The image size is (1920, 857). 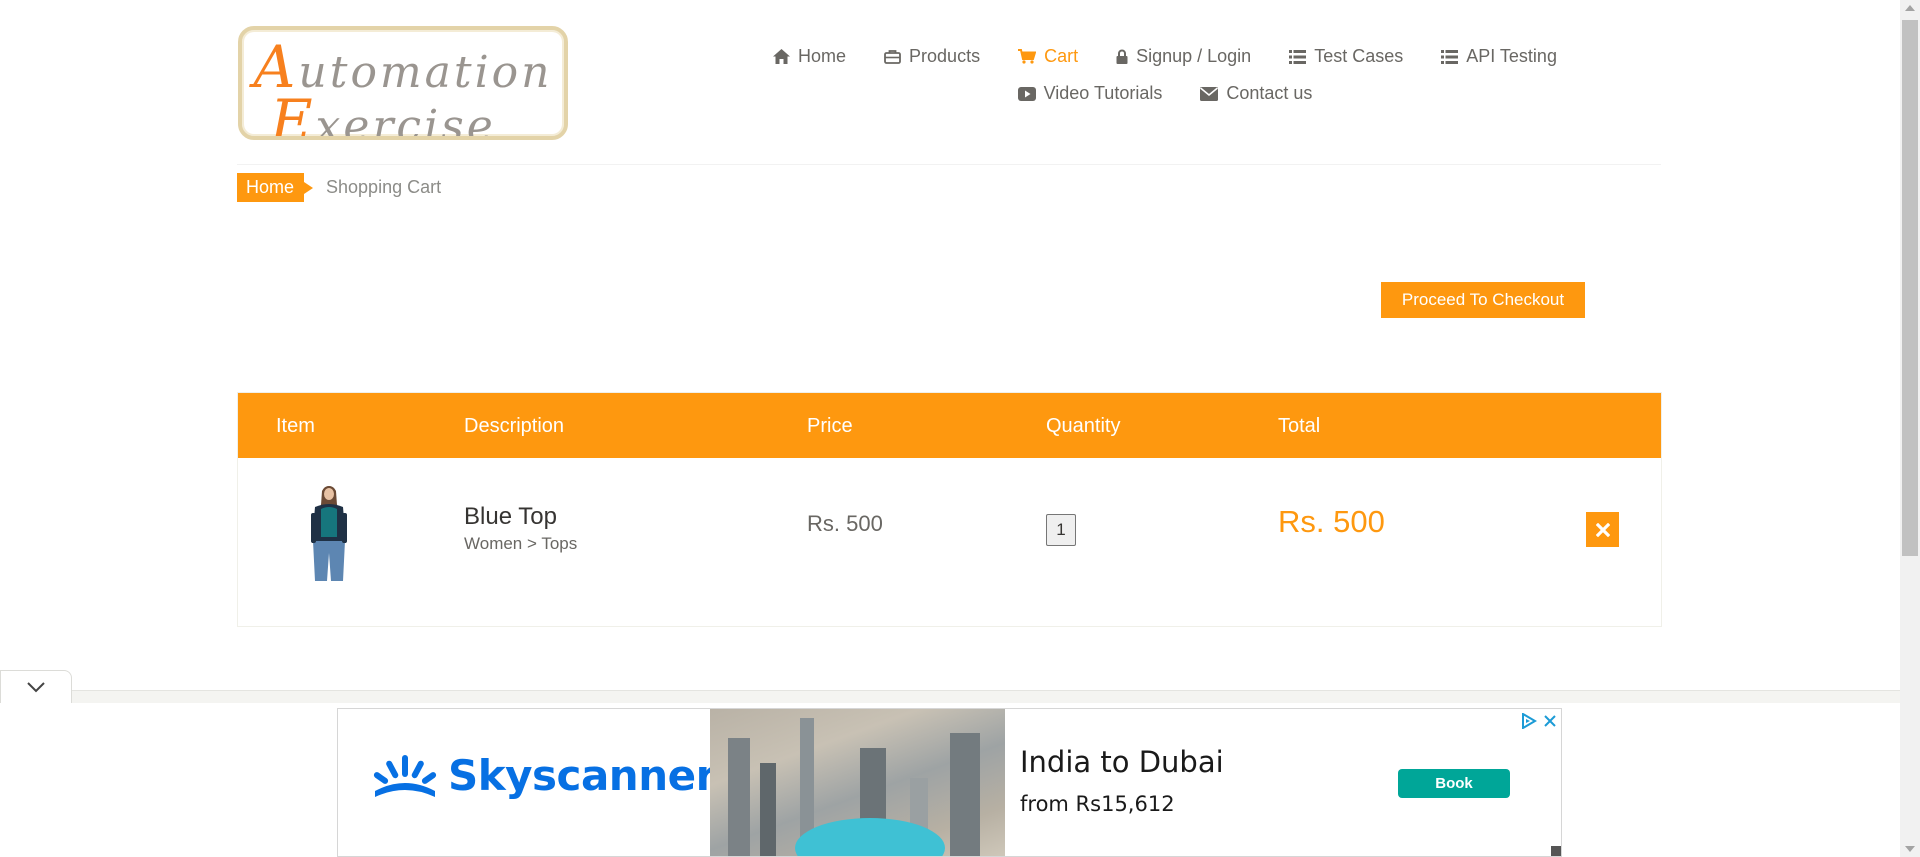 What do you see at coordinates (1454, 783) in the screenshot?
I see `ad-book-button: Book` at bounding box center [1454, 783].